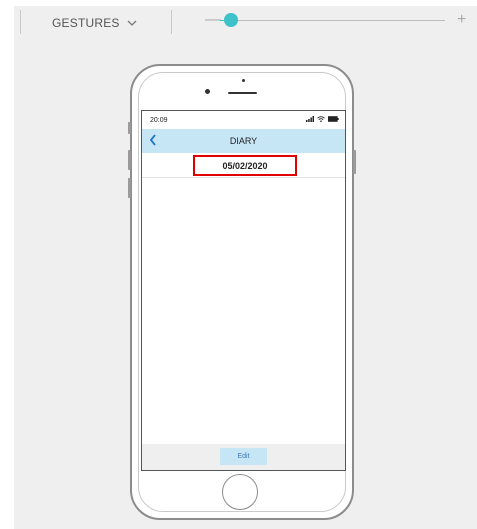 Image resolution: width=477 pixels, height=529 pixels. I want to click on signal-icon, so click(310, 119).